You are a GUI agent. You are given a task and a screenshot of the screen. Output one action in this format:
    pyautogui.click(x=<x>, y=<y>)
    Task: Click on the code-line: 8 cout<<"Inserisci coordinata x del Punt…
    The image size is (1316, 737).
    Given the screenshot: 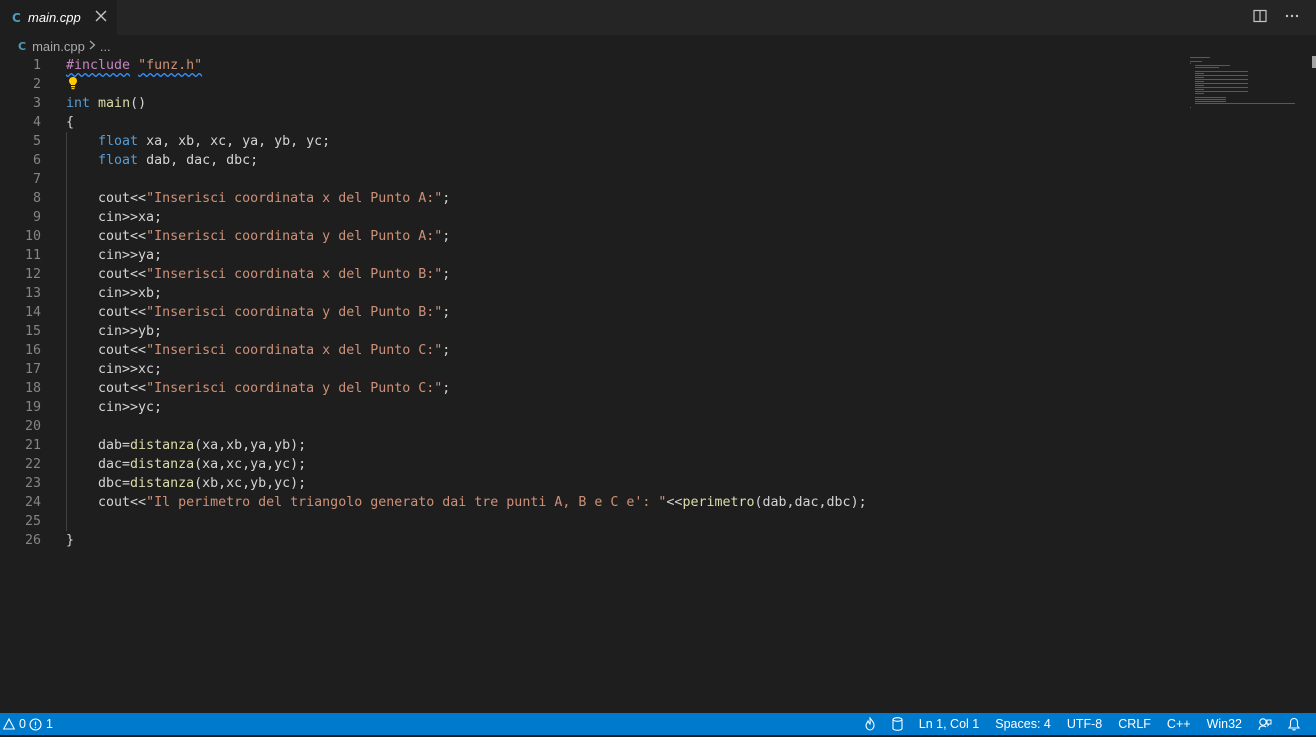 What is the action you would take?
    pyautogui.click(x=592, y=198)
    